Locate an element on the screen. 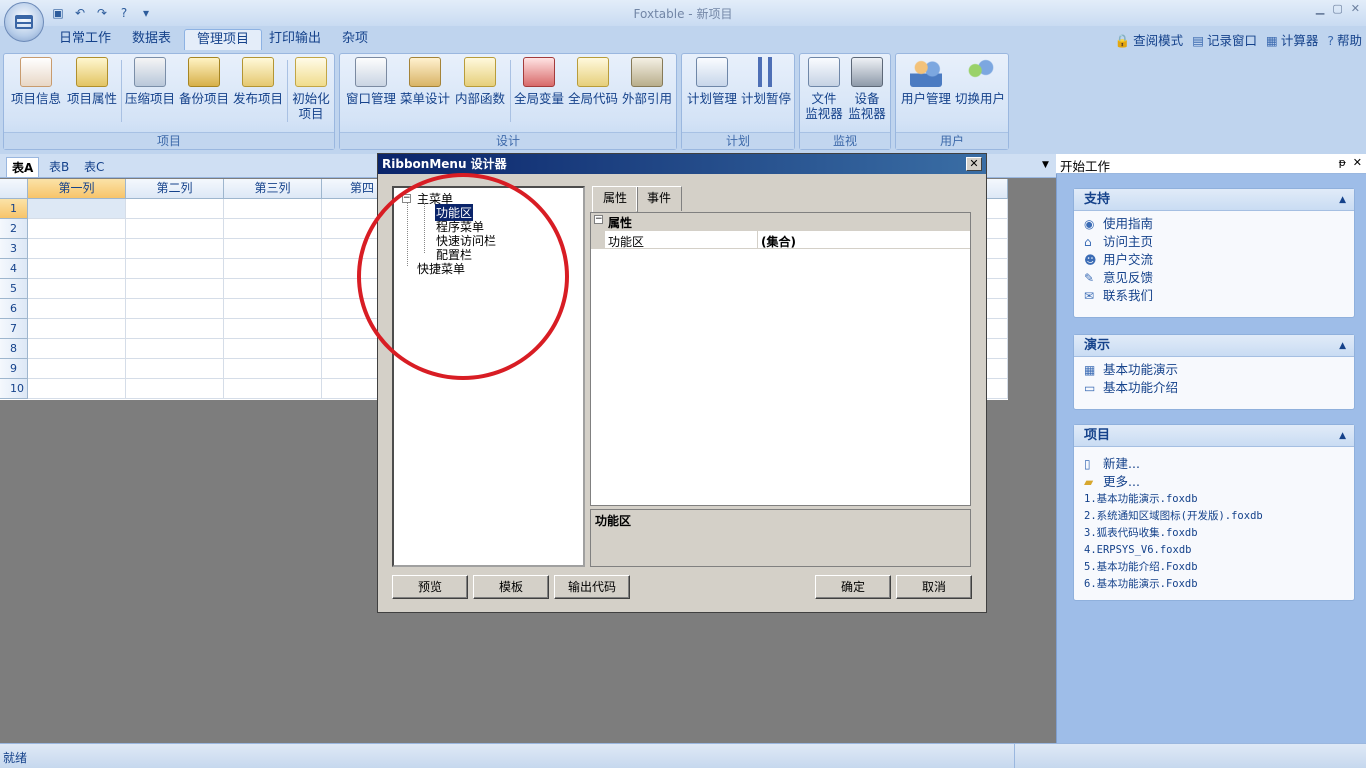  property-value: (集合) is located at coordinates (778, 241).